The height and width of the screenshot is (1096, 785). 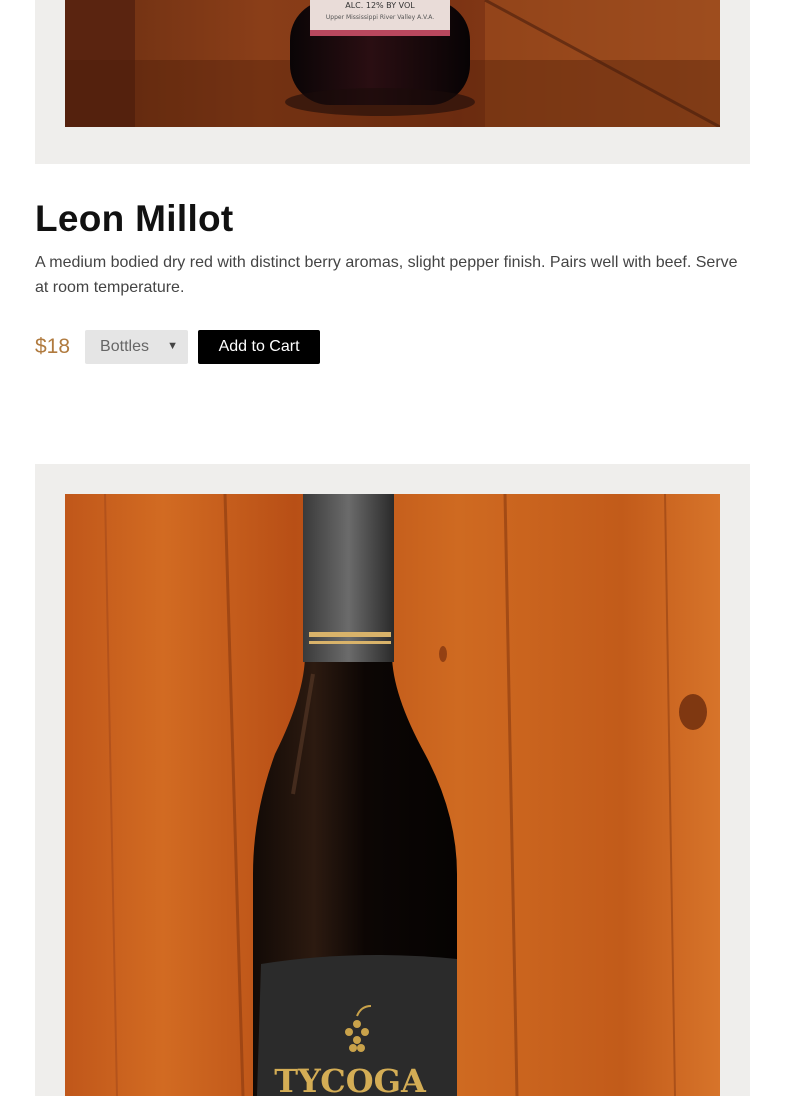 I want to click on bottle-label-line-1: ALC. 12% BY VOL, so click(x=380, y=5).